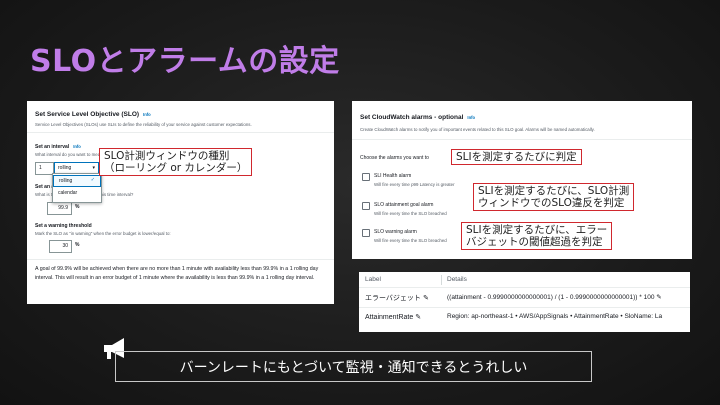  Describe the element at coordinates (92, 180) in the screenshot. I see `check-icon: ✓` at that location.